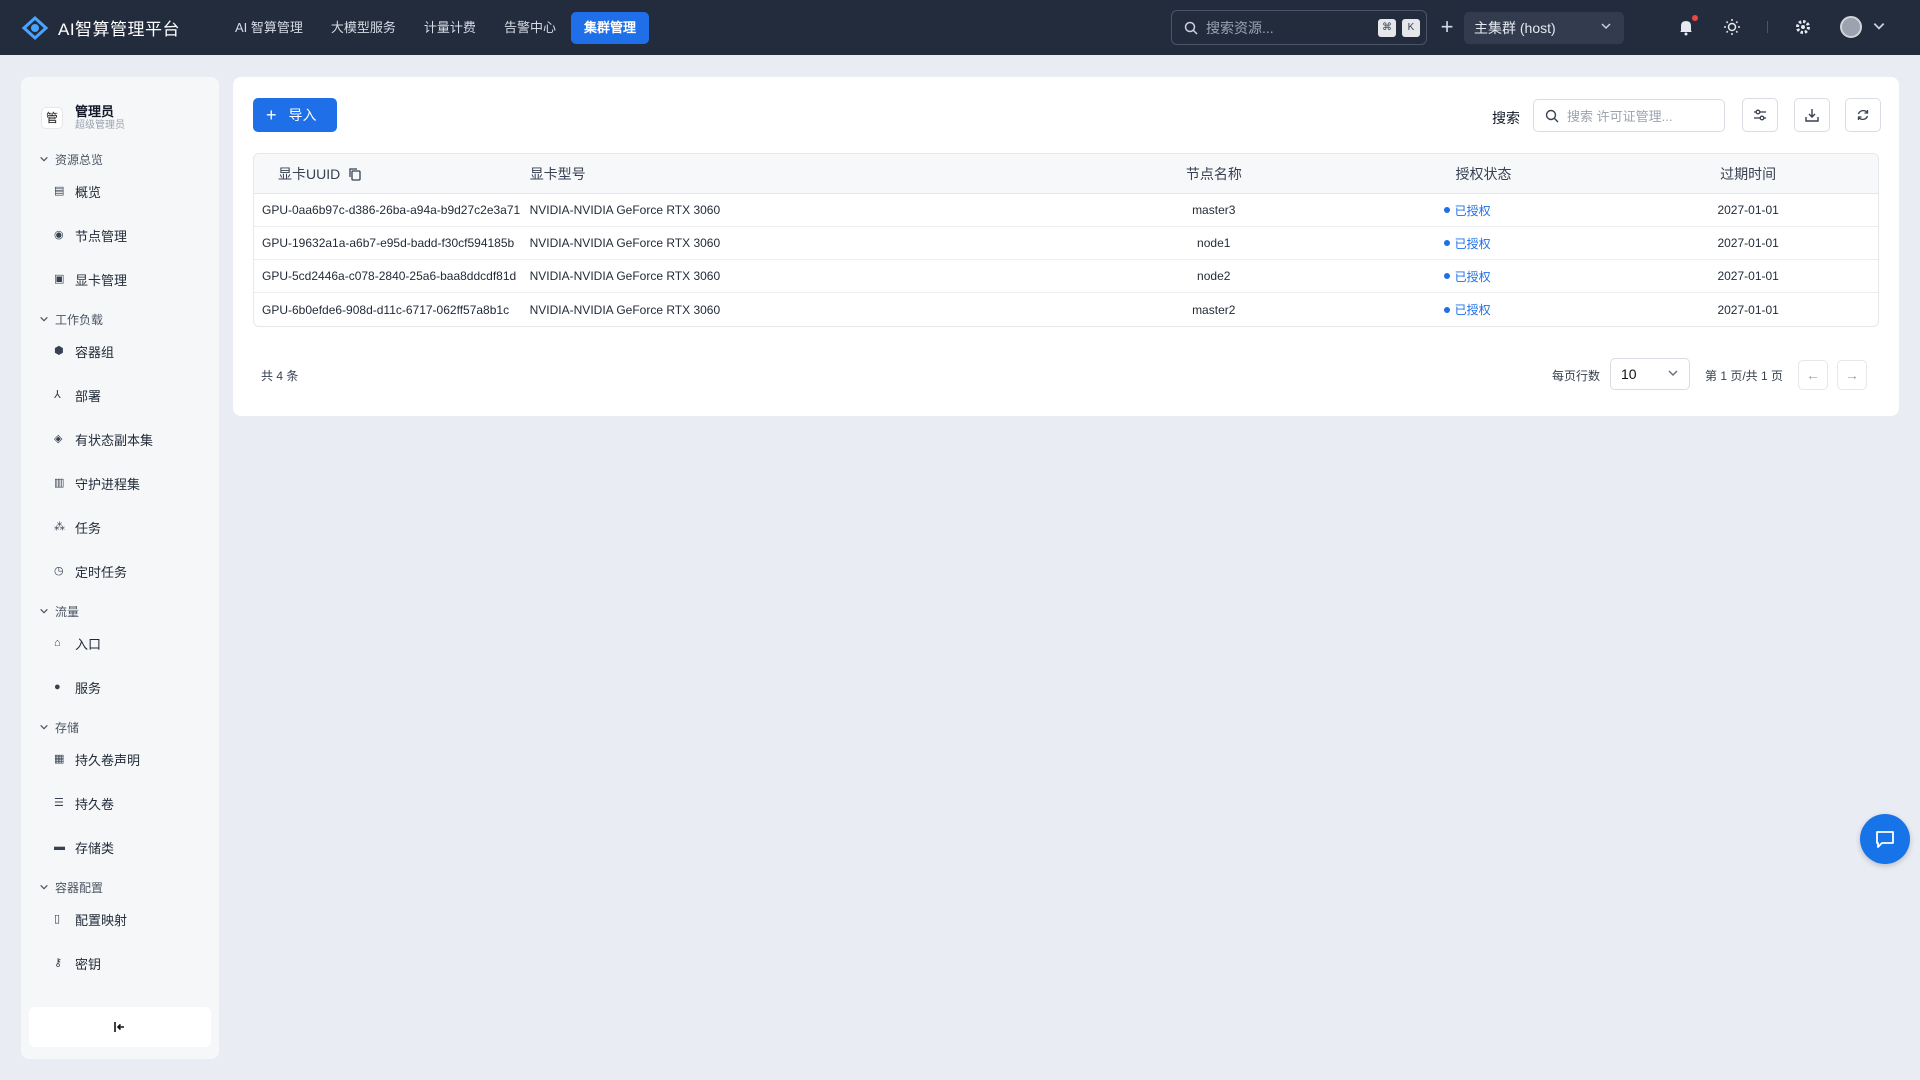 This screenshot has height=1080, width=1920. What do you see at coordinates (59, 803) in the screenshot?
I see `database-icon: ☰` at bounding box center [59, 803].